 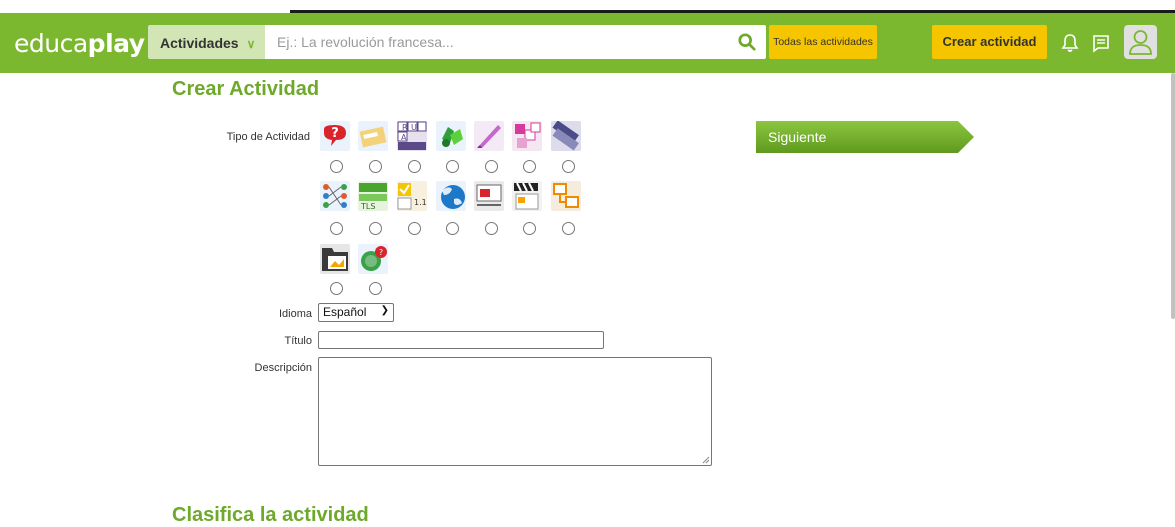 I want to click on chevron-down-icon: ❯, so click(x=384, y=310).